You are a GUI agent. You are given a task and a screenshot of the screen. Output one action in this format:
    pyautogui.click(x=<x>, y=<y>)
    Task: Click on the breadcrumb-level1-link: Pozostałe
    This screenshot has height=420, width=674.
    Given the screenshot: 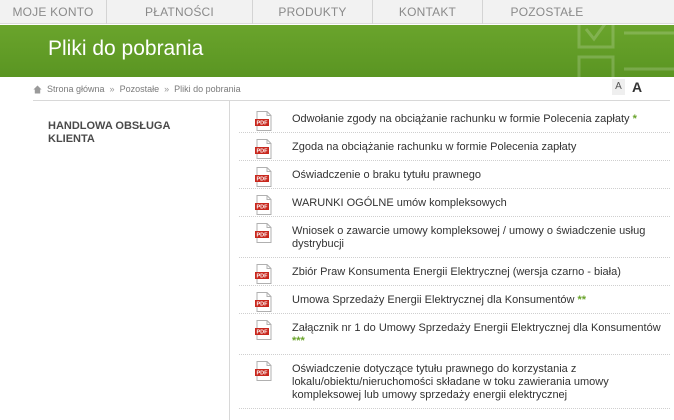 What is the action you would take?
    pyautogui.click(x=140, y=89)
    